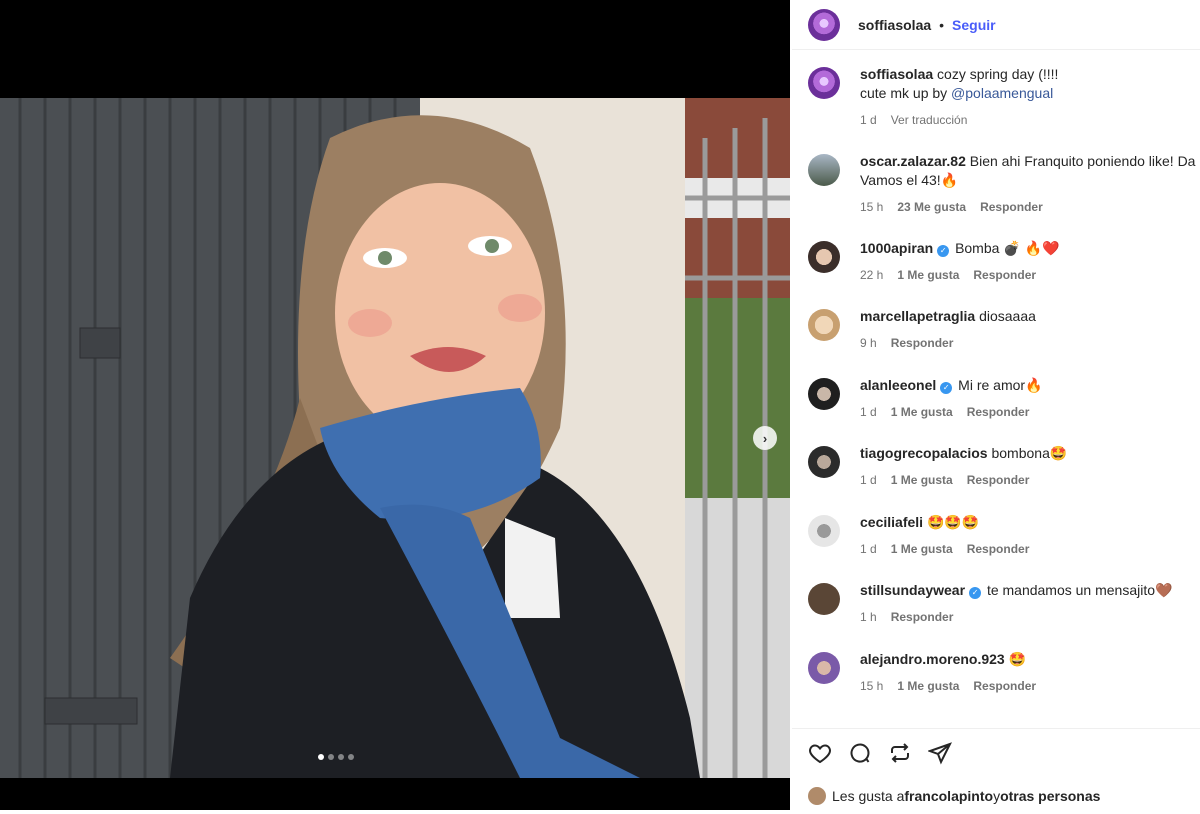 This screenshot has width=1200, height=814. What do you see at coordinates (1000, 385) in the screenshot?
I see `comment-text: Mi re amor🔥` at bounding box center [1000, 385].